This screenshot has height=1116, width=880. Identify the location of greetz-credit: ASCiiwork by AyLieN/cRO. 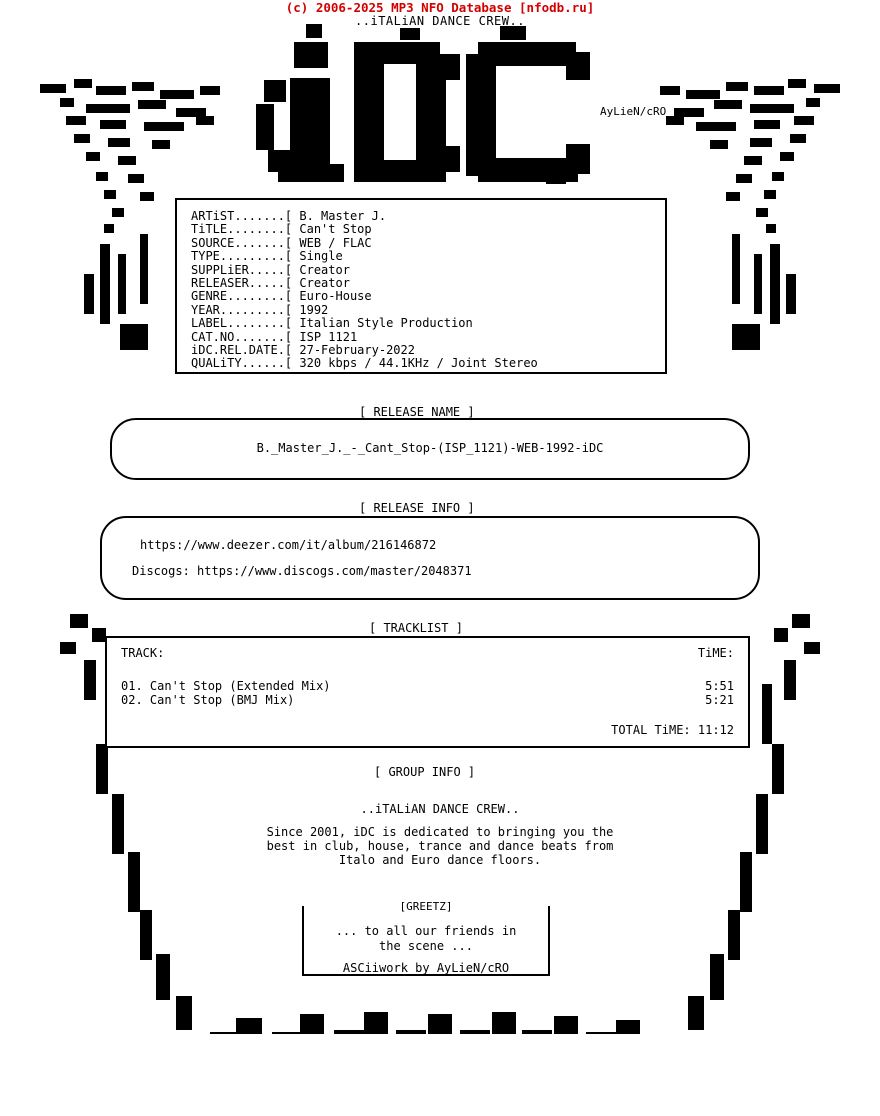
(426, 968).